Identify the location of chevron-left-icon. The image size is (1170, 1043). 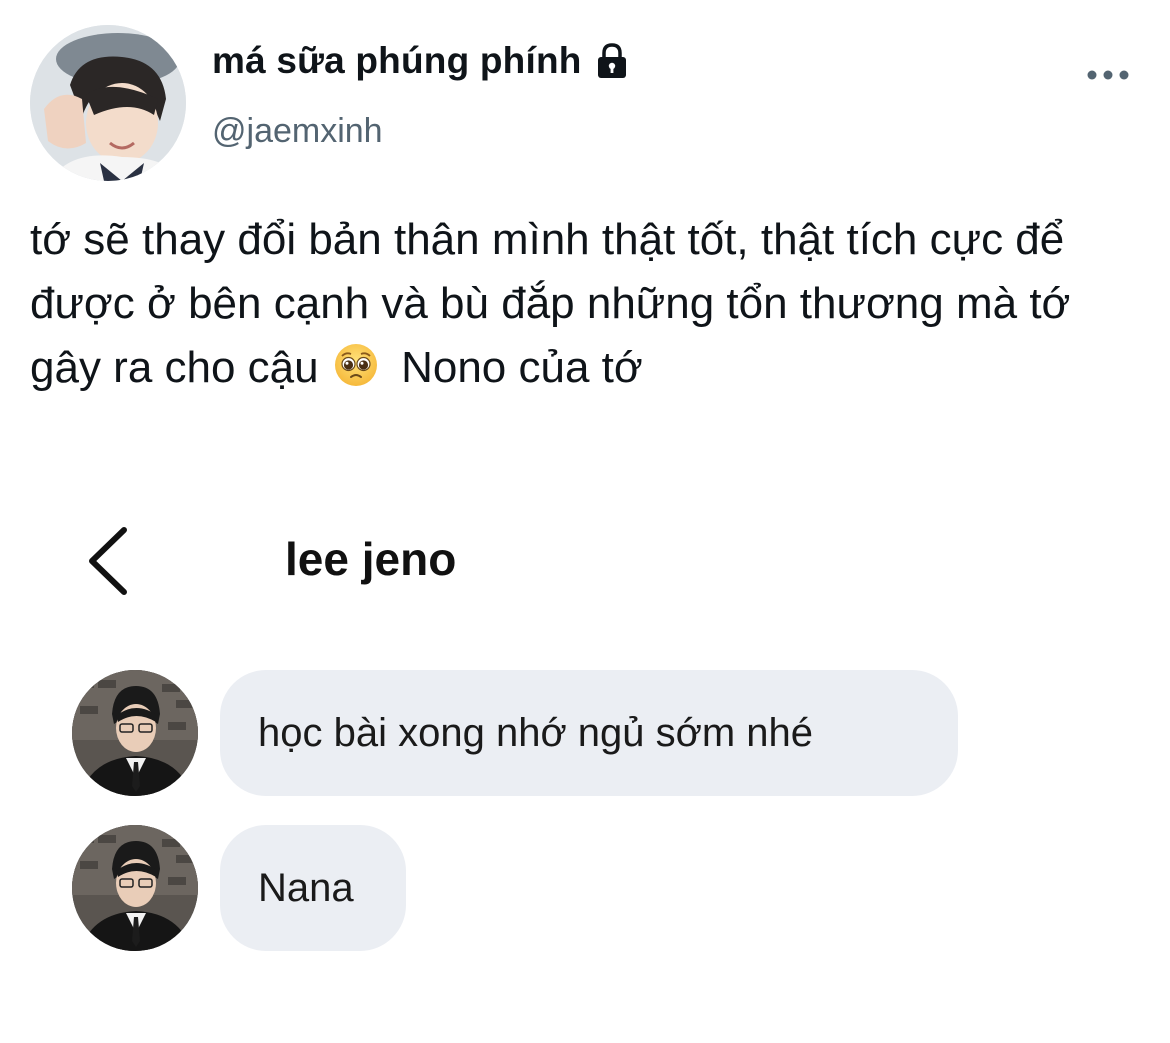
(108, 561).